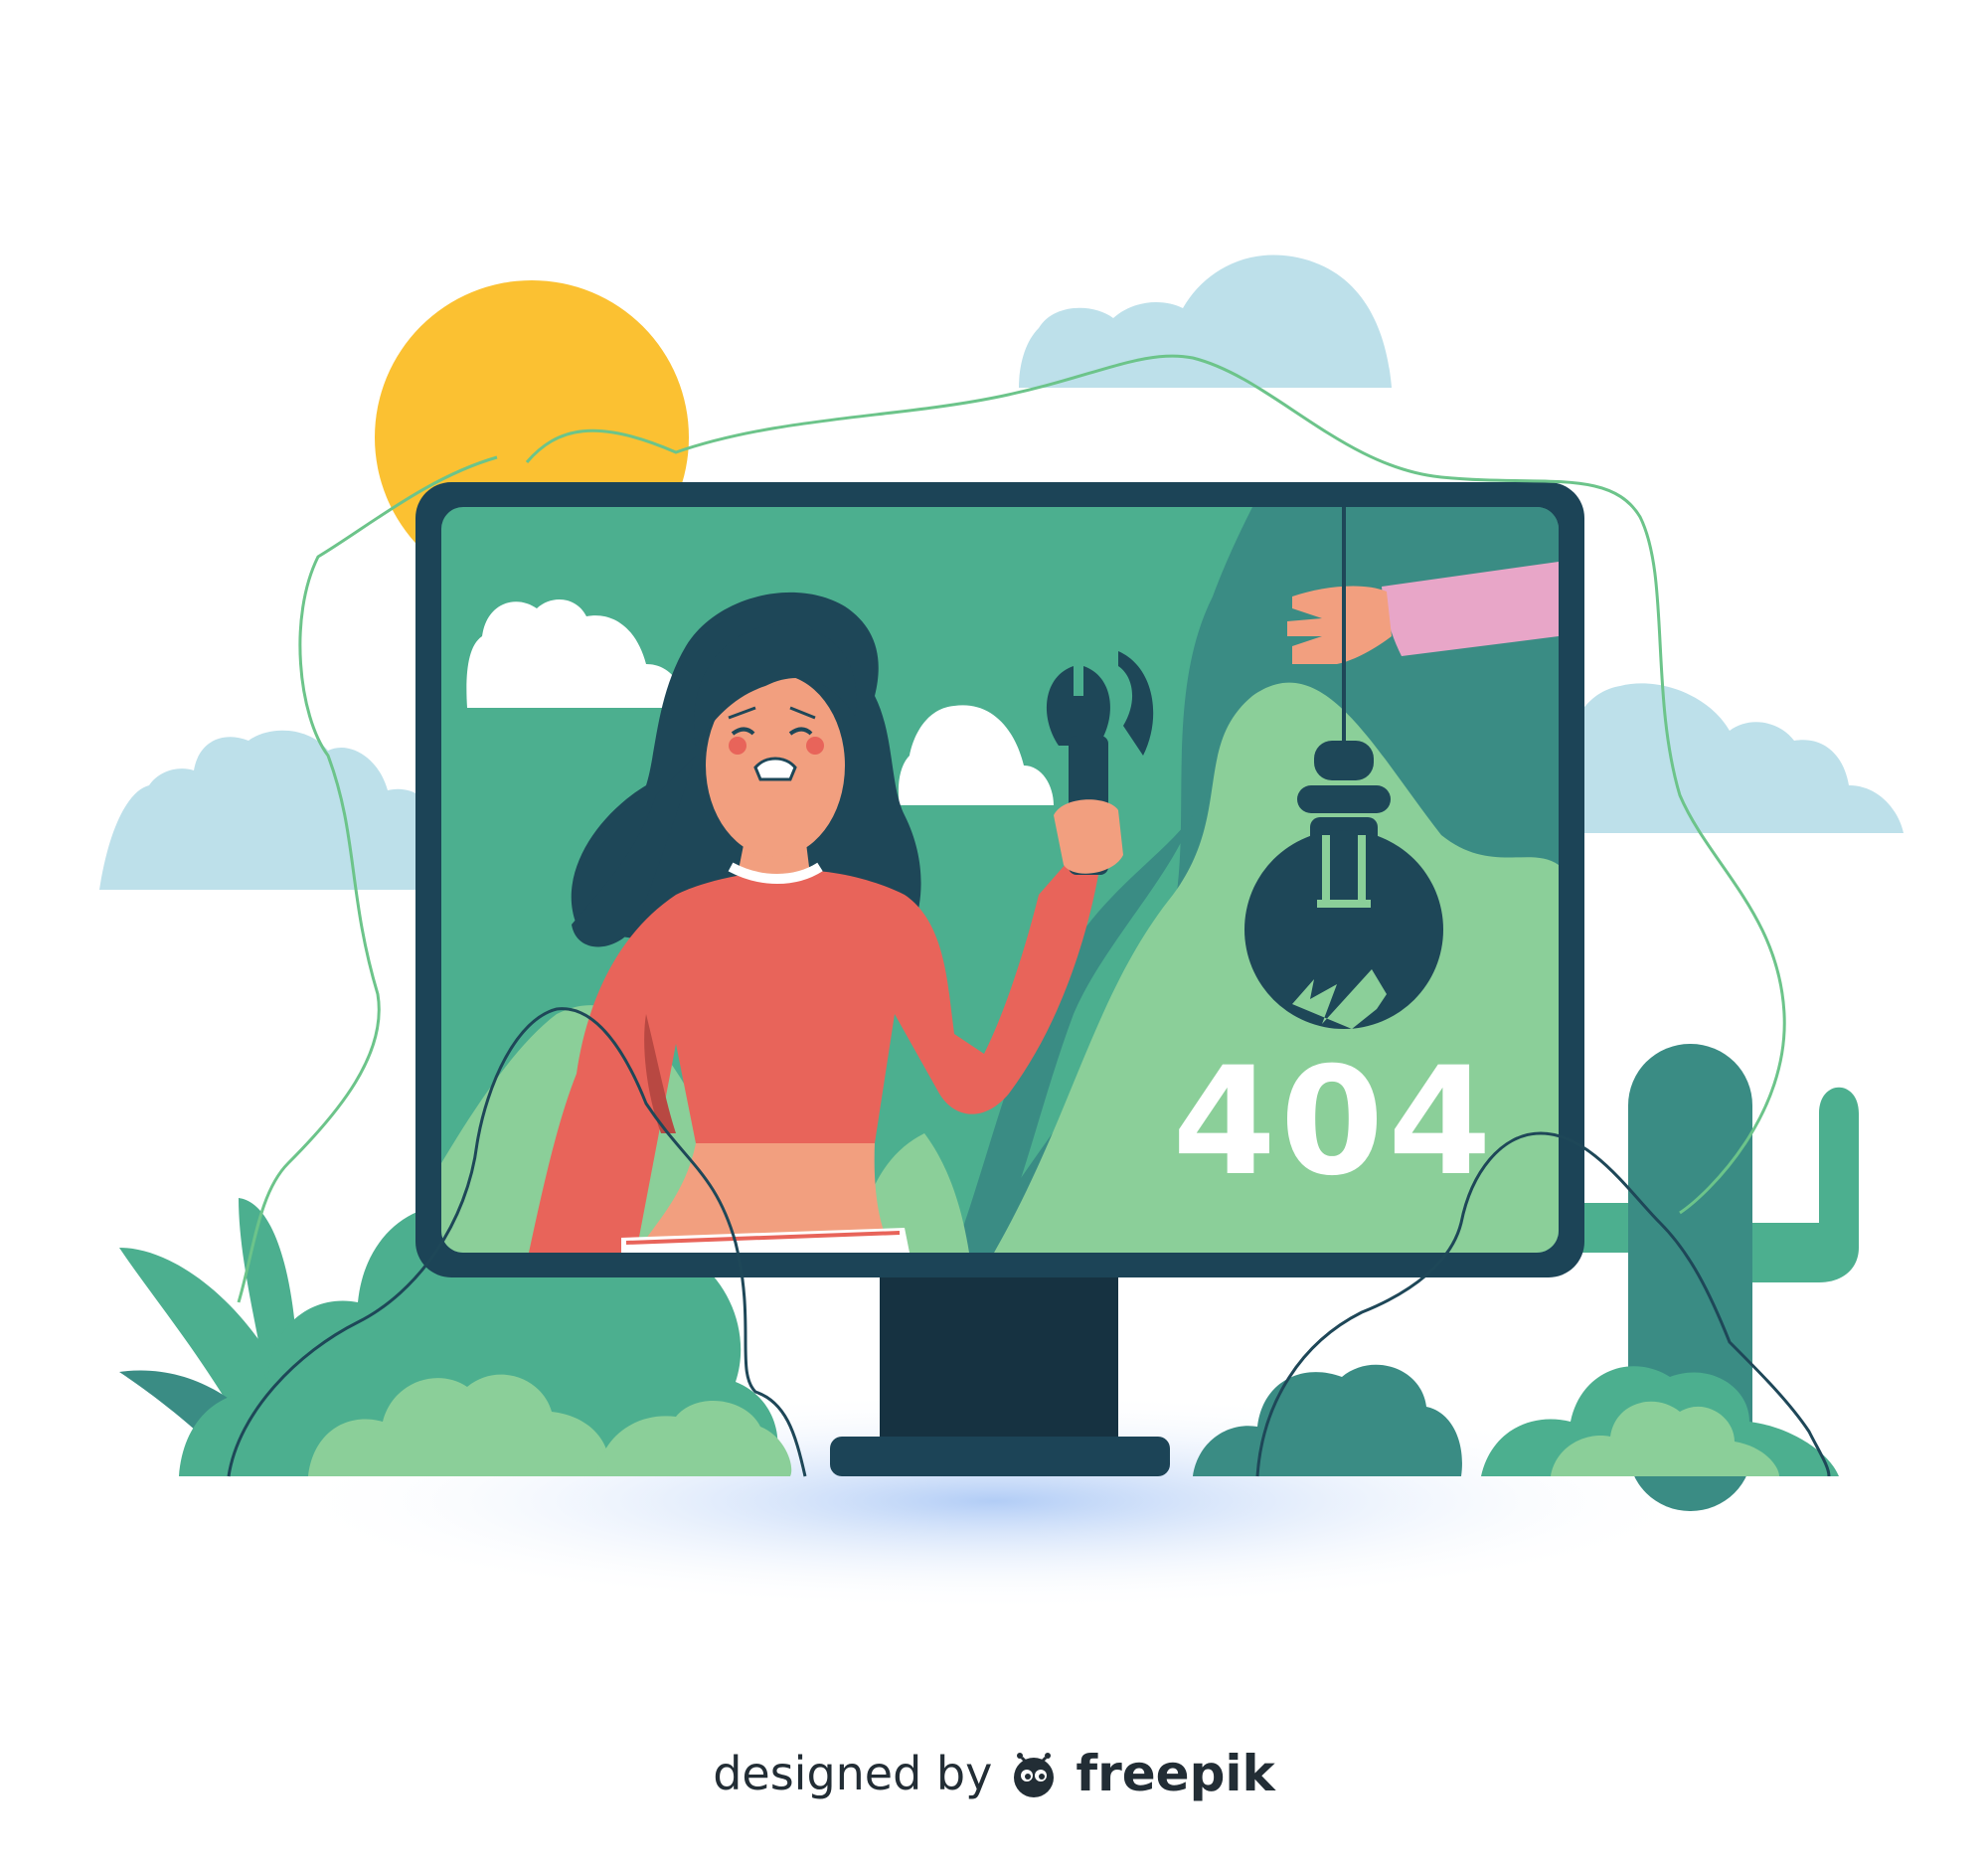  What do you see at coordinates (1737, 758) in the screenshot?
I see `cloud-right` at bounding box center [1737, 758].